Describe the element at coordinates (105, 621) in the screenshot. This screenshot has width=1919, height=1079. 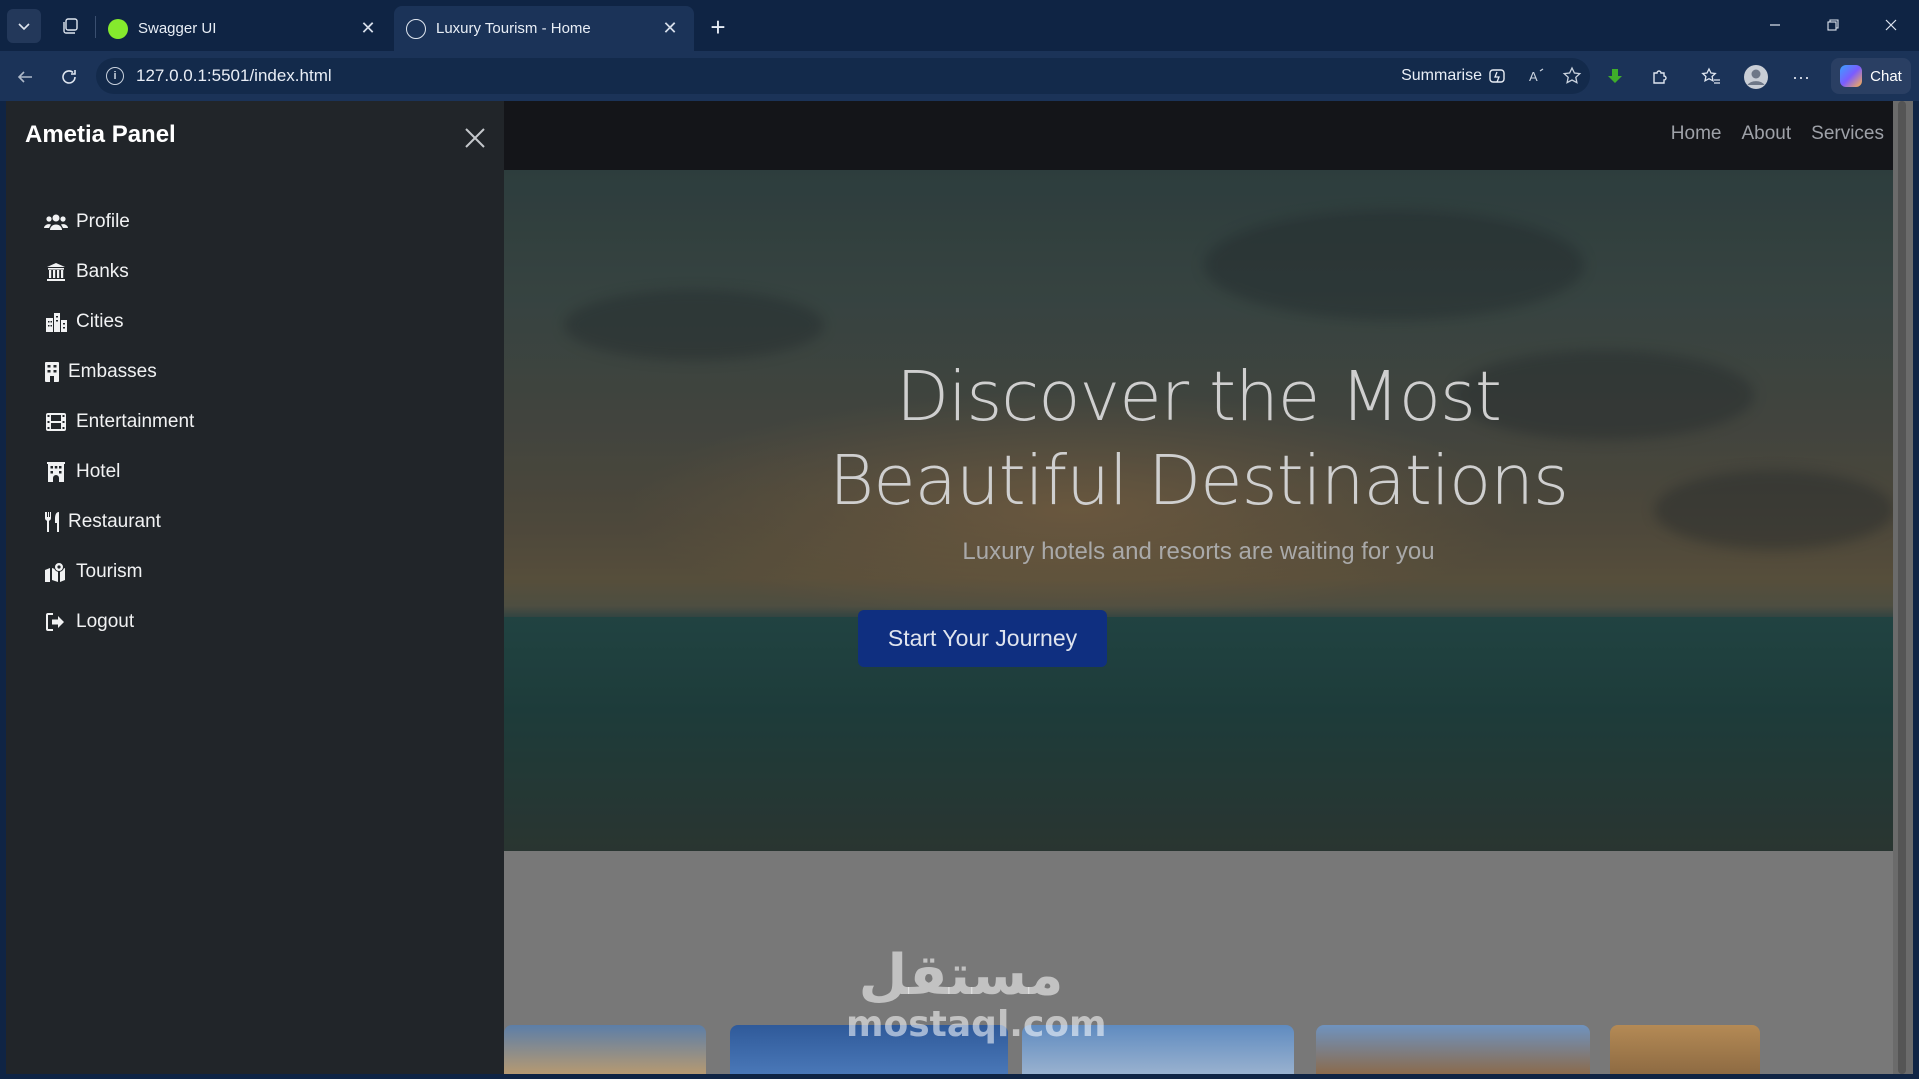
I see `sidebar-item-label: Logout` at that location.